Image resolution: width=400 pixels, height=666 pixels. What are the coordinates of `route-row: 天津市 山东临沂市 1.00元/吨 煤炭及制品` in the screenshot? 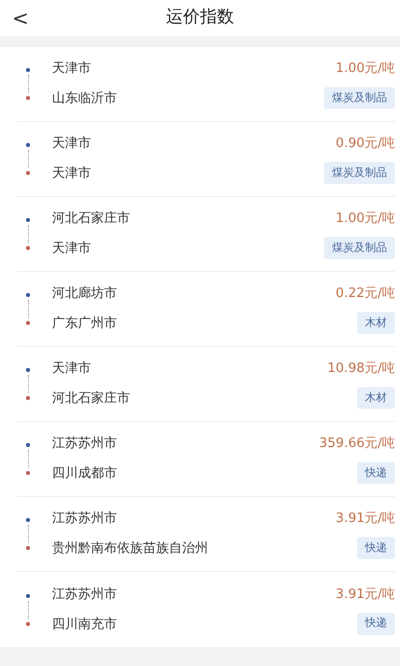 It's located at (206, 84).